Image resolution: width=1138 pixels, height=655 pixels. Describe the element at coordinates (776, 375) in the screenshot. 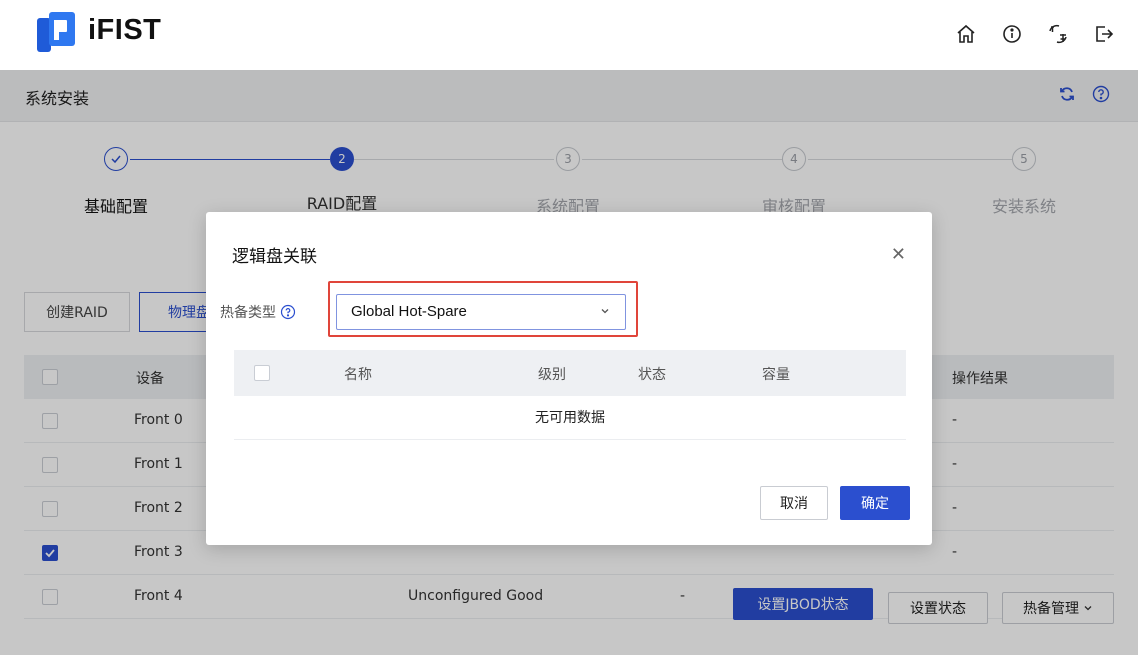

I see `col-capacity: 容量` at that location.